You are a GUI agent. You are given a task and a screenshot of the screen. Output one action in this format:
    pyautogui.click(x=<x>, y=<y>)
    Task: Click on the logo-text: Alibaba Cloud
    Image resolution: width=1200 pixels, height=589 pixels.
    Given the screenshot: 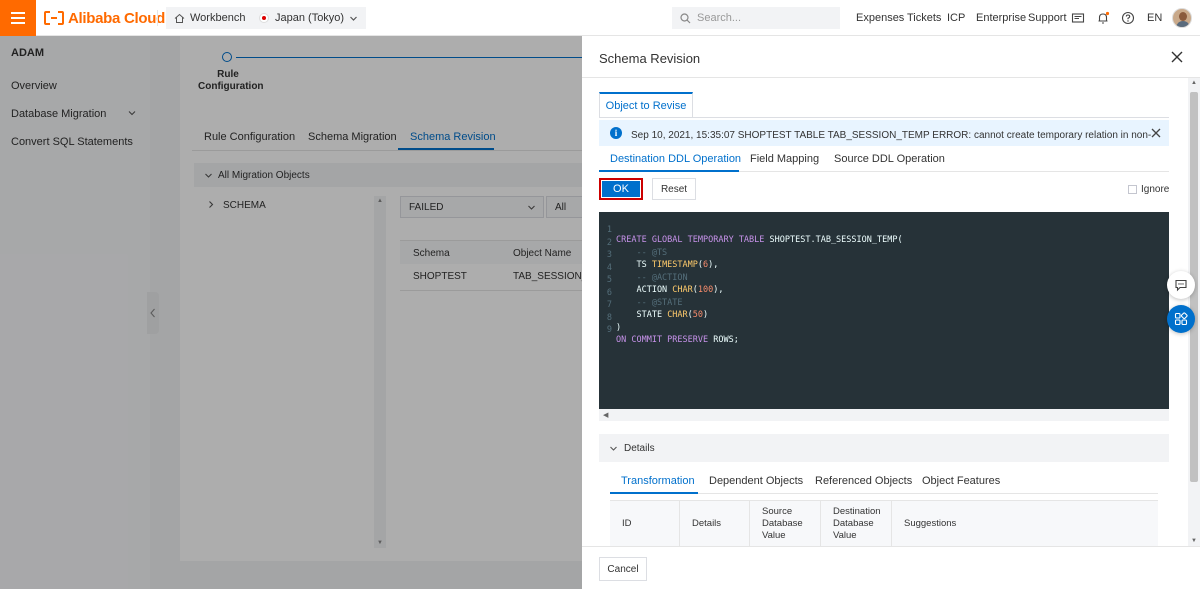 What is the action you would take?
    pyautogui.click(x=116, y=18)
    